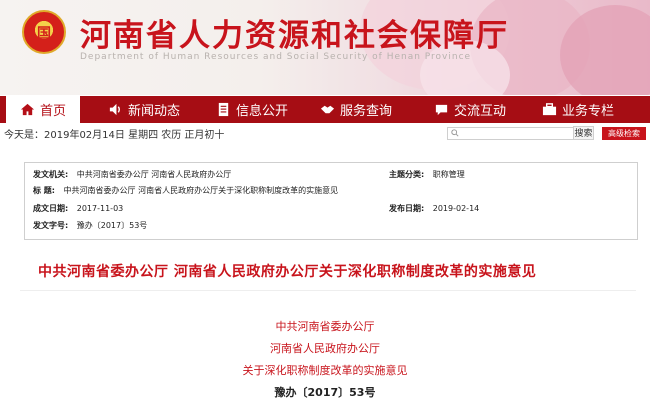 The height and width of the screenshot is (405, 650). Describe the element at coordinates (407, 208) in the screenshot. I see `published-label: 发布日期:` at that location.